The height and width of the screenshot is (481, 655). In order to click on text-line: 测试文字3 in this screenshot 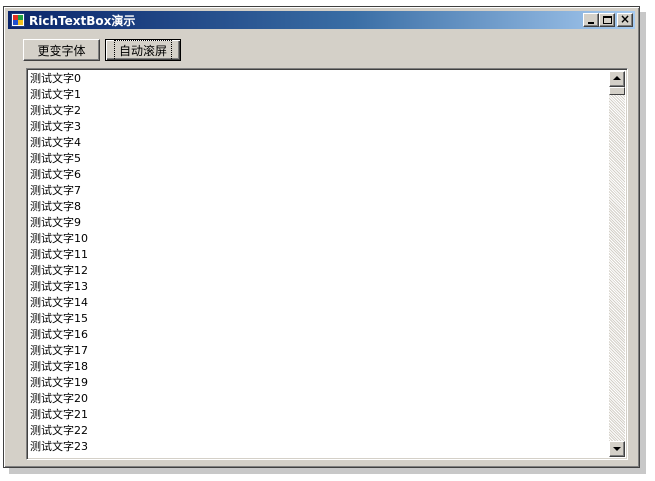, I will do `click(55, 126)`.